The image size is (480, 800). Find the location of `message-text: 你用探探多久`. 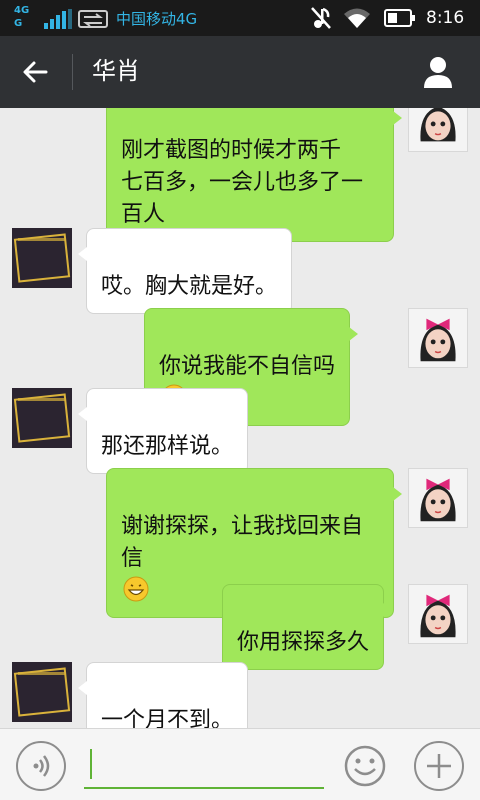

message-text: 你用探探多久 is located at coordinates (303, 642).